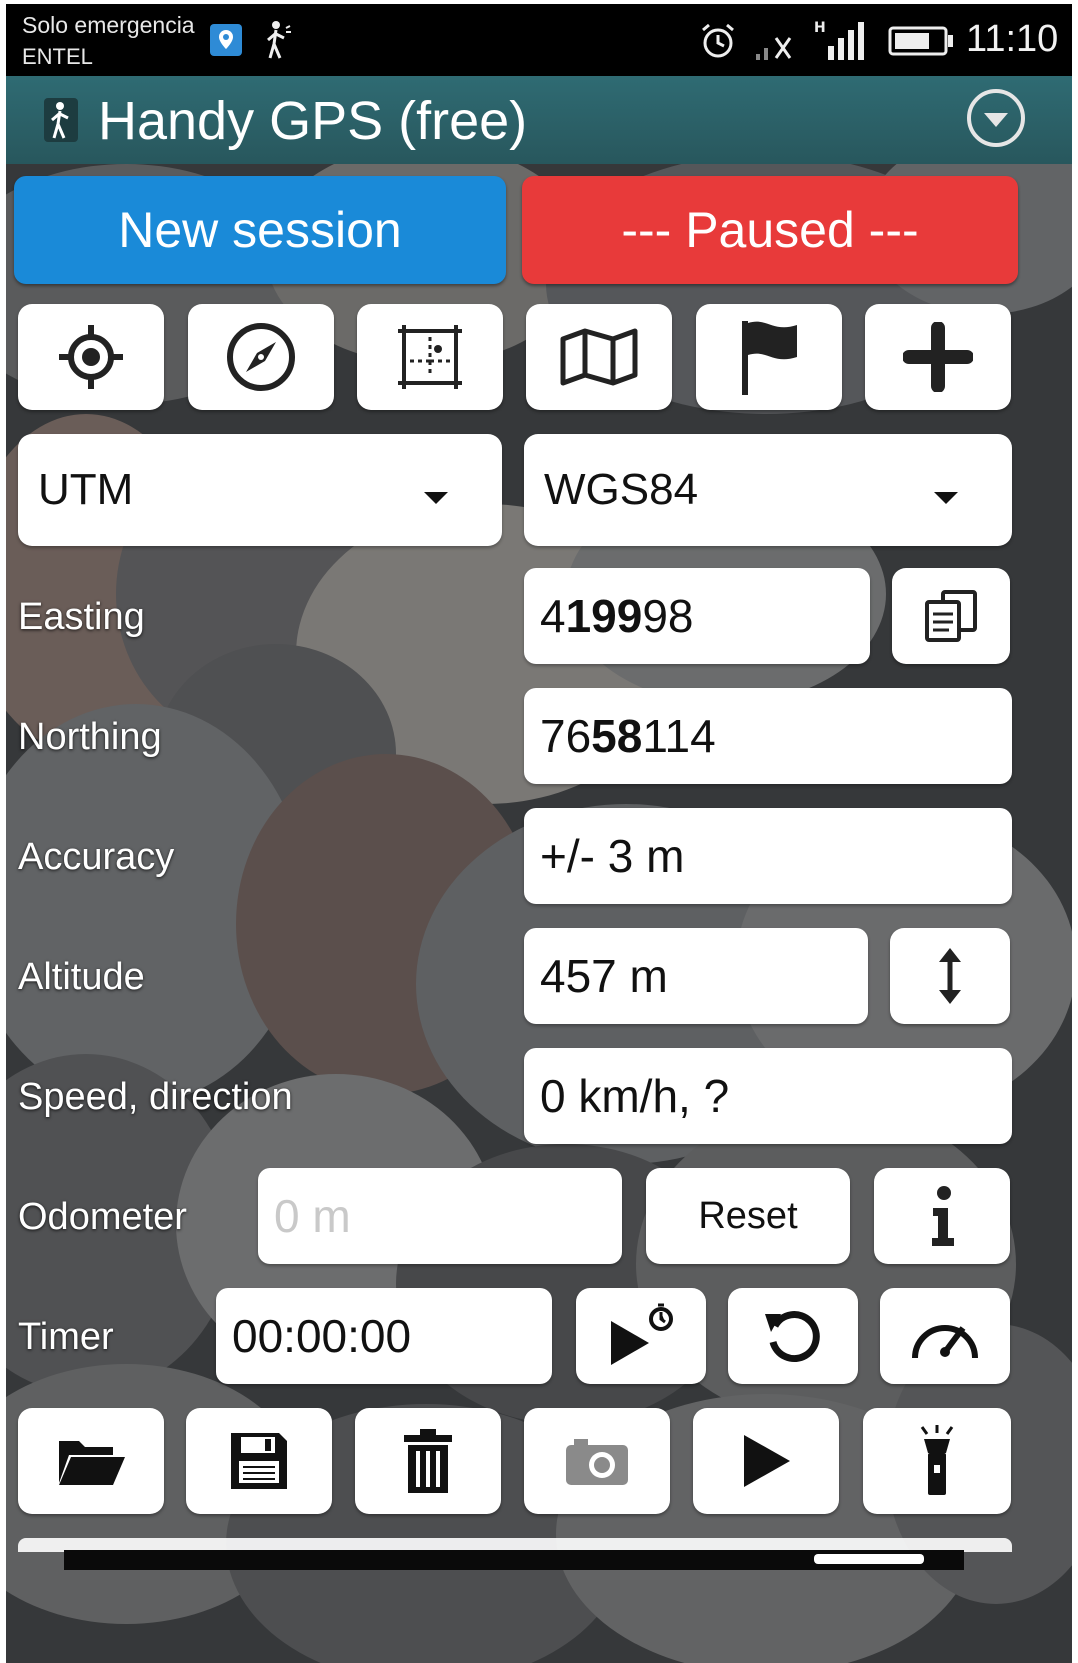 The width and height of the screenshot is (1078, 1663). I want to click on easting-value: 4 199 98, so click(697, 616).